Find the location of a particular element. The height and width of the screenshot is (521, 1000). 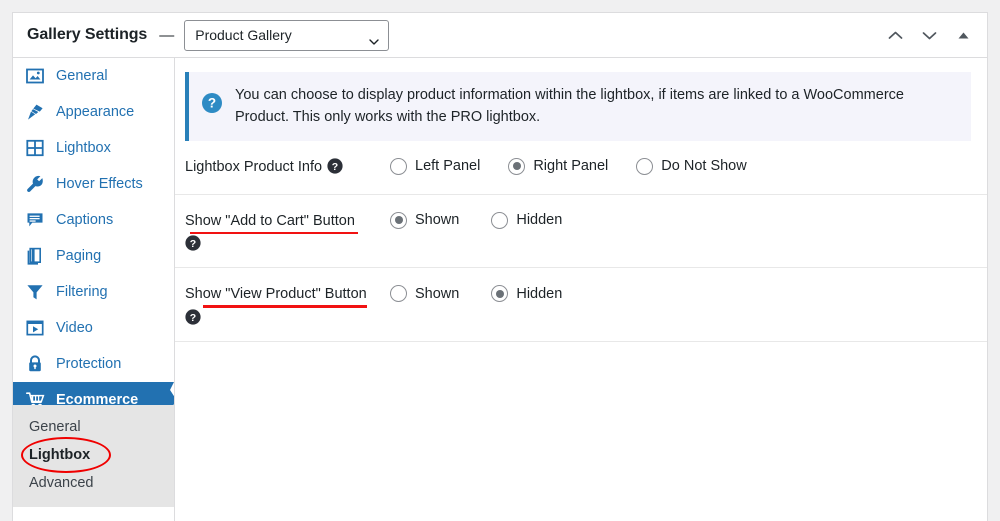

sidebar-item-protection: Protection is located at coordinates (93, 364).